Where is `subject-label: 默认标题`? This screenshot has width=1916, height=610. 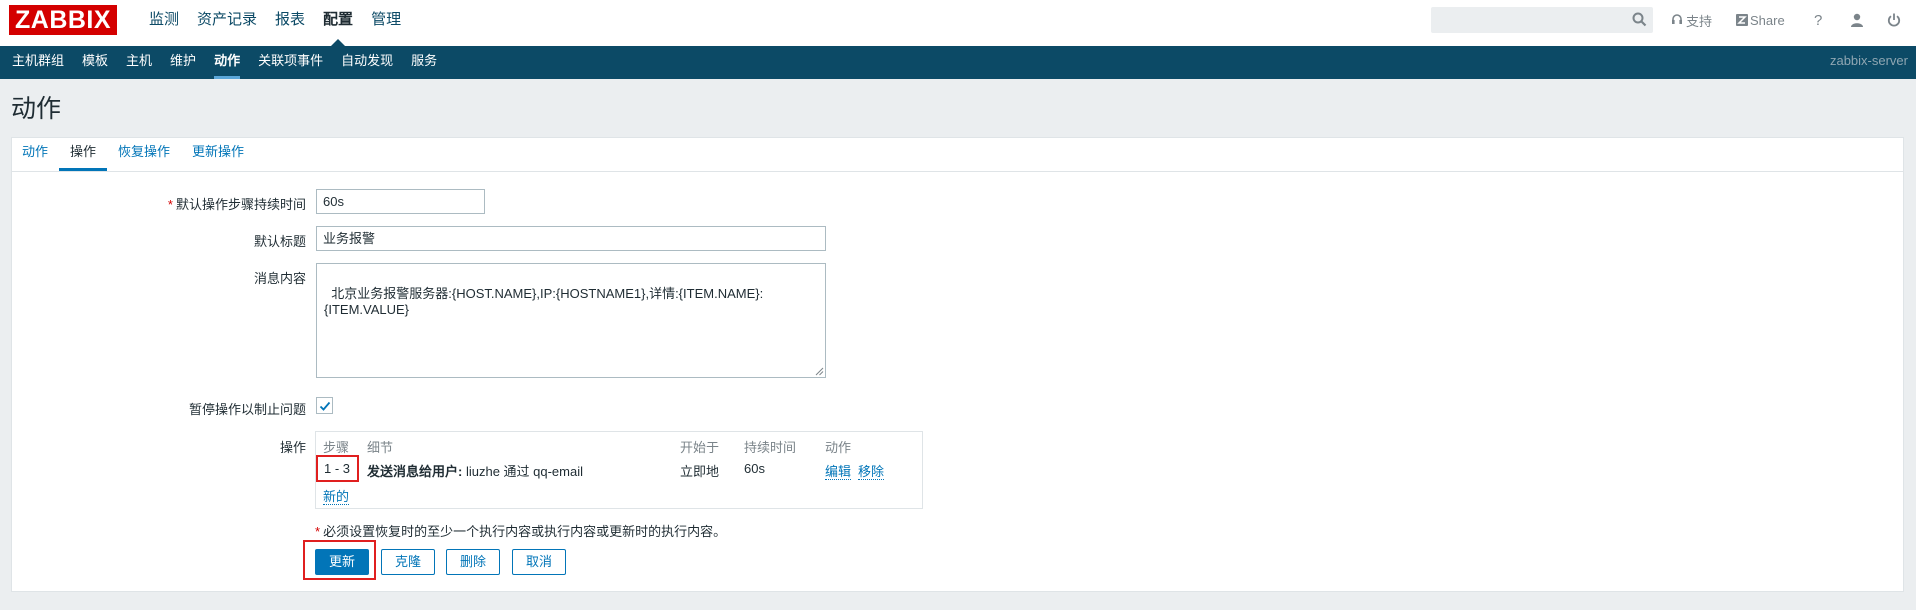 subject-label: 默认标题 is located at coordinates (279, 241).